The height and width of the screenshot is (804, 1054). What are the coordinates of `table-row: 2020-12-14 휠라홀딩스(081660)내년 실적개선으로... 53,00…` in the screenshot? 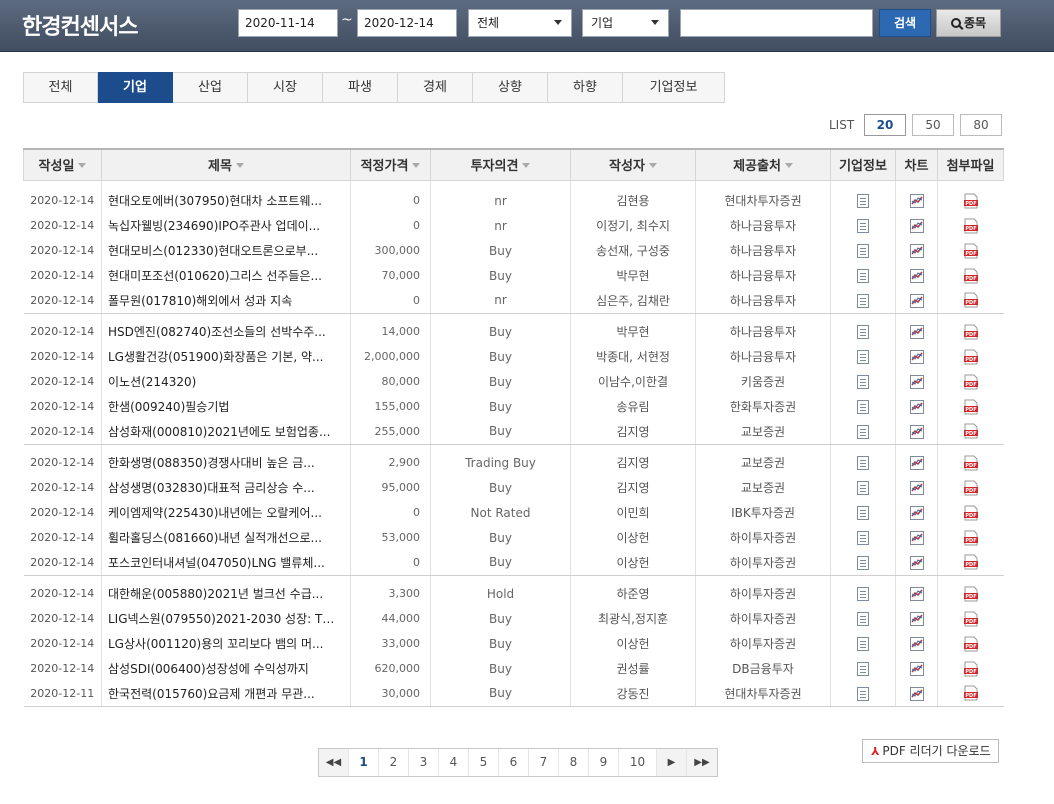 It's located at (513, 537).